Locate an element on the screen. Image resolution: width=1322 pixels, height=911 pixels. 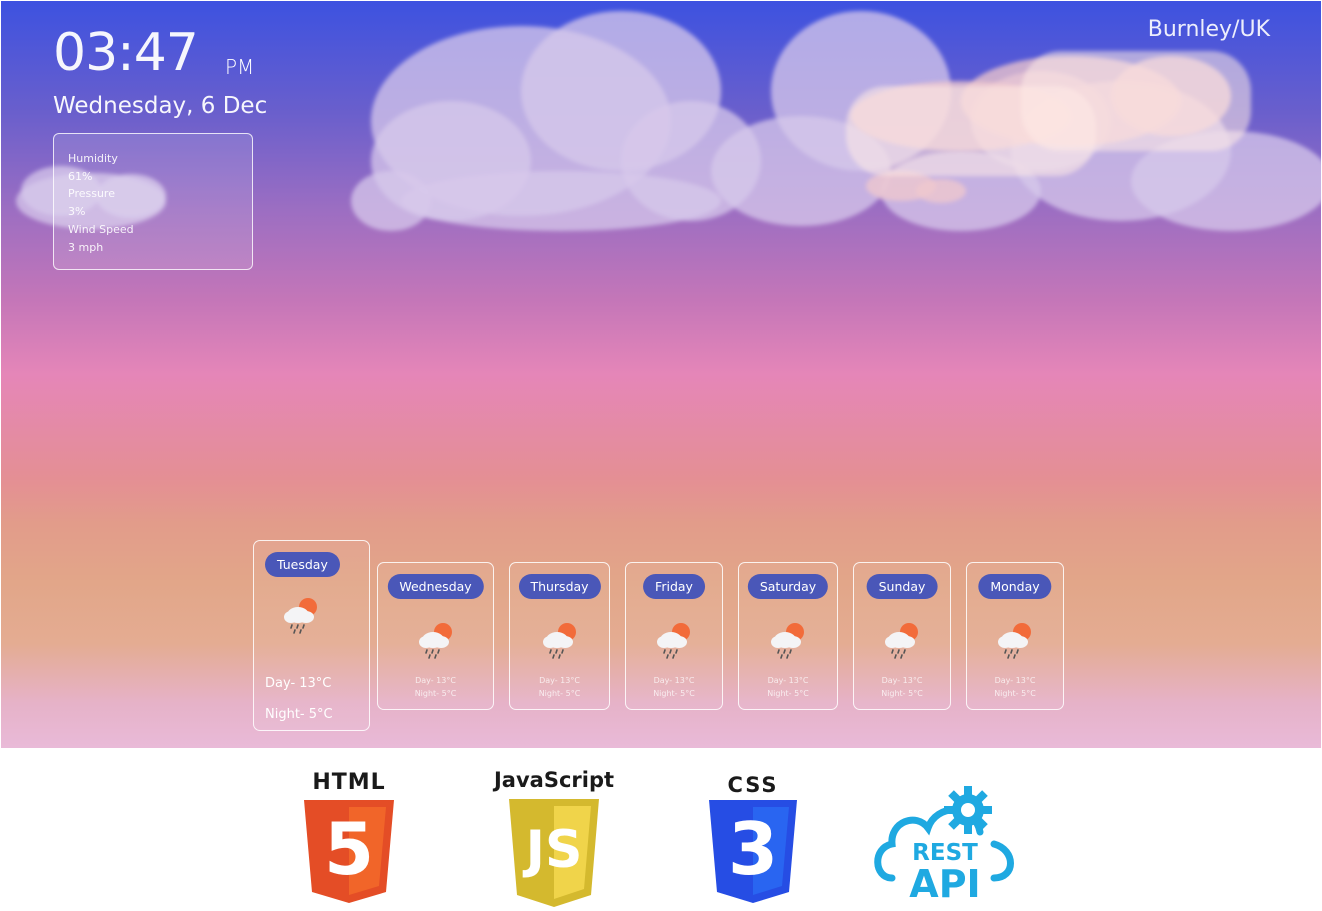
forecast-card-friday: Friday Day- 13°C Night- 5°C is located at coordinates (674, 636).